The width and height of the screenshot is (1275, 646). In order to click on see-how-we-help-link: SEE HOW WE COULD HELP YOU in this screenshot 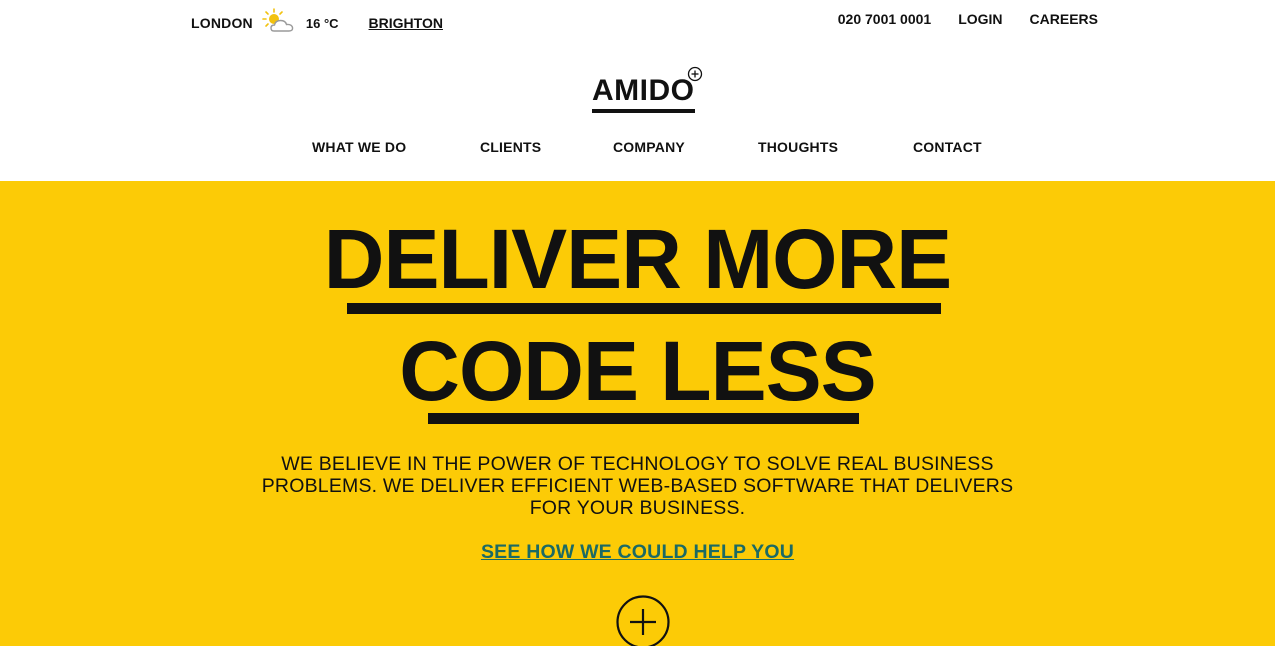, I will do `click(637, 552)`.